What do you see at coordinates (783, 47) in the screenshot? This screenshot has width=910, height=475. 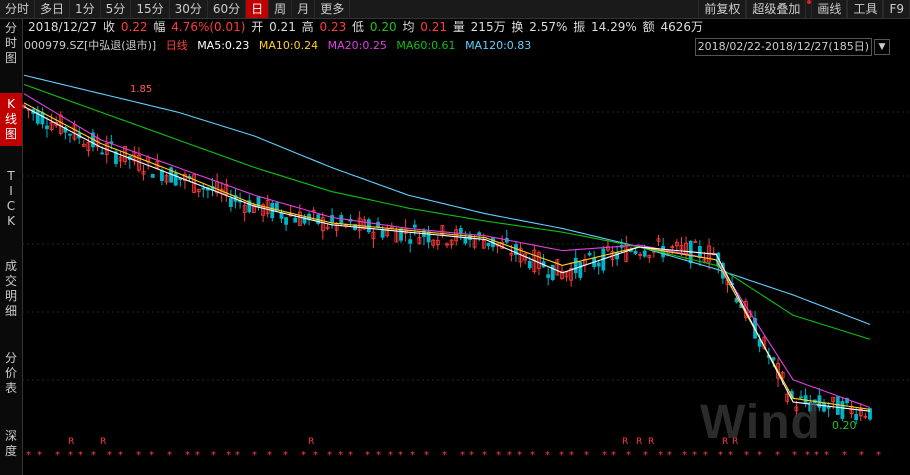 I see `date-range: 2018/02/22-2018/12/27(185日)` at bounding box center [783, 47].